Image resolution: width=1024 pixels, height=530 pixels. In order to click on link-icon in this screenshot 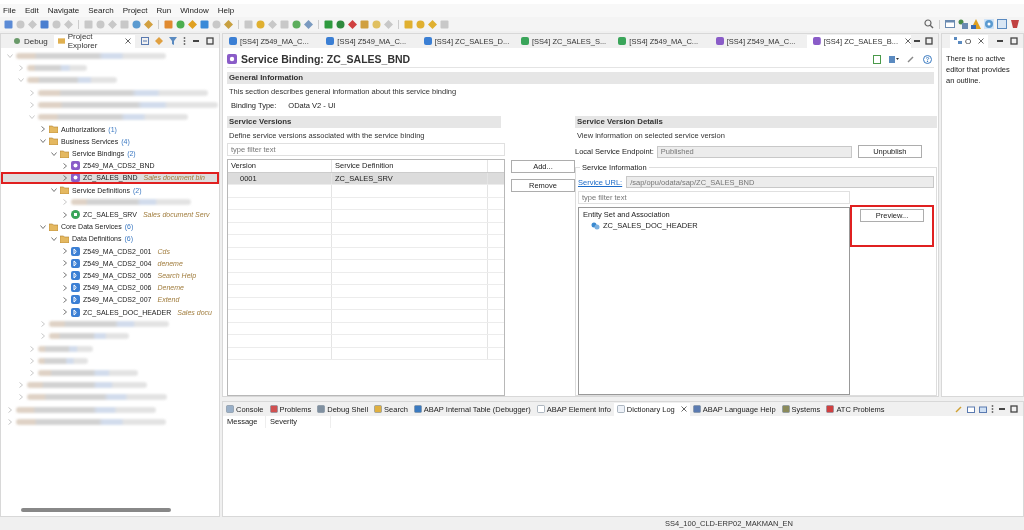, I will do `click(159, 41)`.